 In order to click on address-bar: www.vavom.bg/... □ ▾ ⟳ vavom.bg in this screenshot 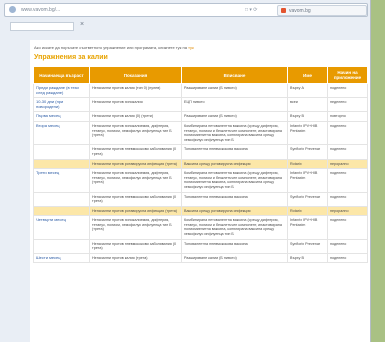, I will do `click(186, 10)`.